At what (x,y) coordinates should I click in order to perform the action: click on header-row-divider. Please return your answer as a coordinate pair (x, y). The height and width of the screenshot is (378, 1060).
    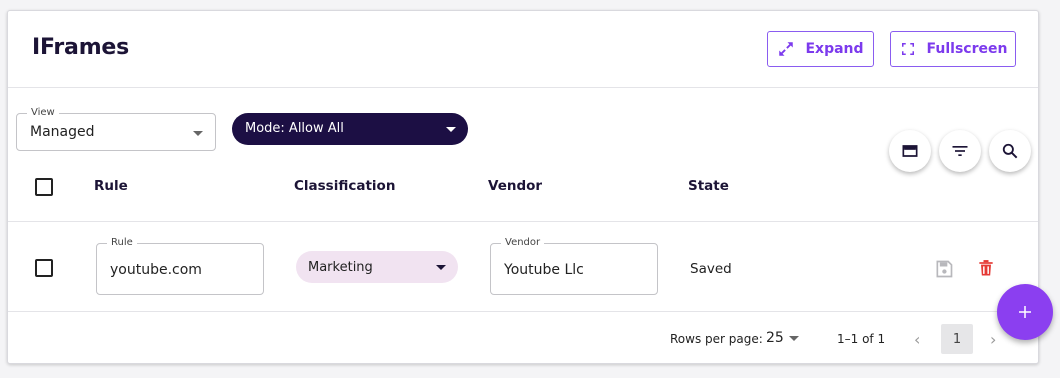
    Looking at the image, I should click on (523, 221).